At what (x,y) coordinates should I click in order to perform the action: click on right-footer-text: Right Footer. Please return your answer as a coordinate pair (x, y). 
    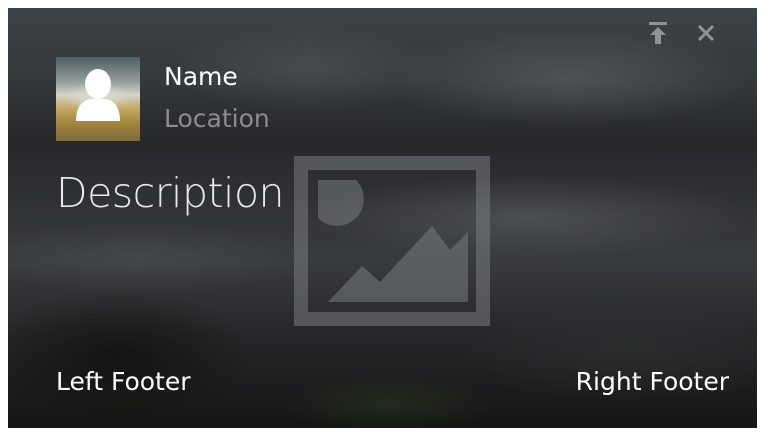
    Looking at the image, I should click on (652, 381).